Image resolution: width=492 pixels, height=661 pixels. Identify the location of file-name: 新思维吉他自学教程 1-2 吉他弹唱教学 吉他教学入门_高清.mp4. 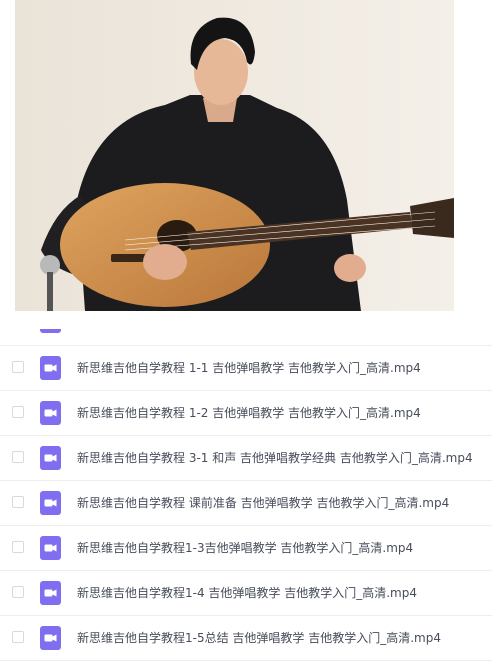
(249, 413).